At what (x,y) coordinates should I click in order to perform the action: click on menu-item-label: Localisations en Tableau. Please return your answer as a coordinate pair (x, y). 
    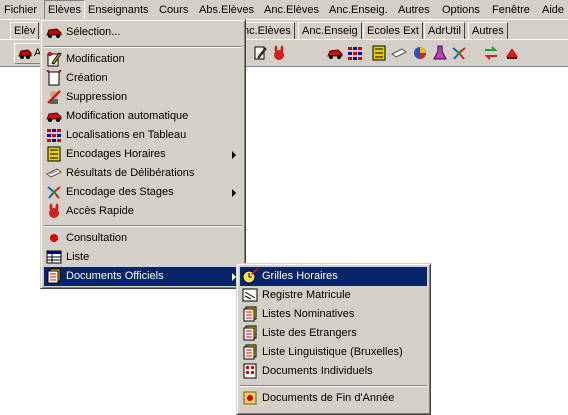
    Looking at the image, I should click on (126, 135).